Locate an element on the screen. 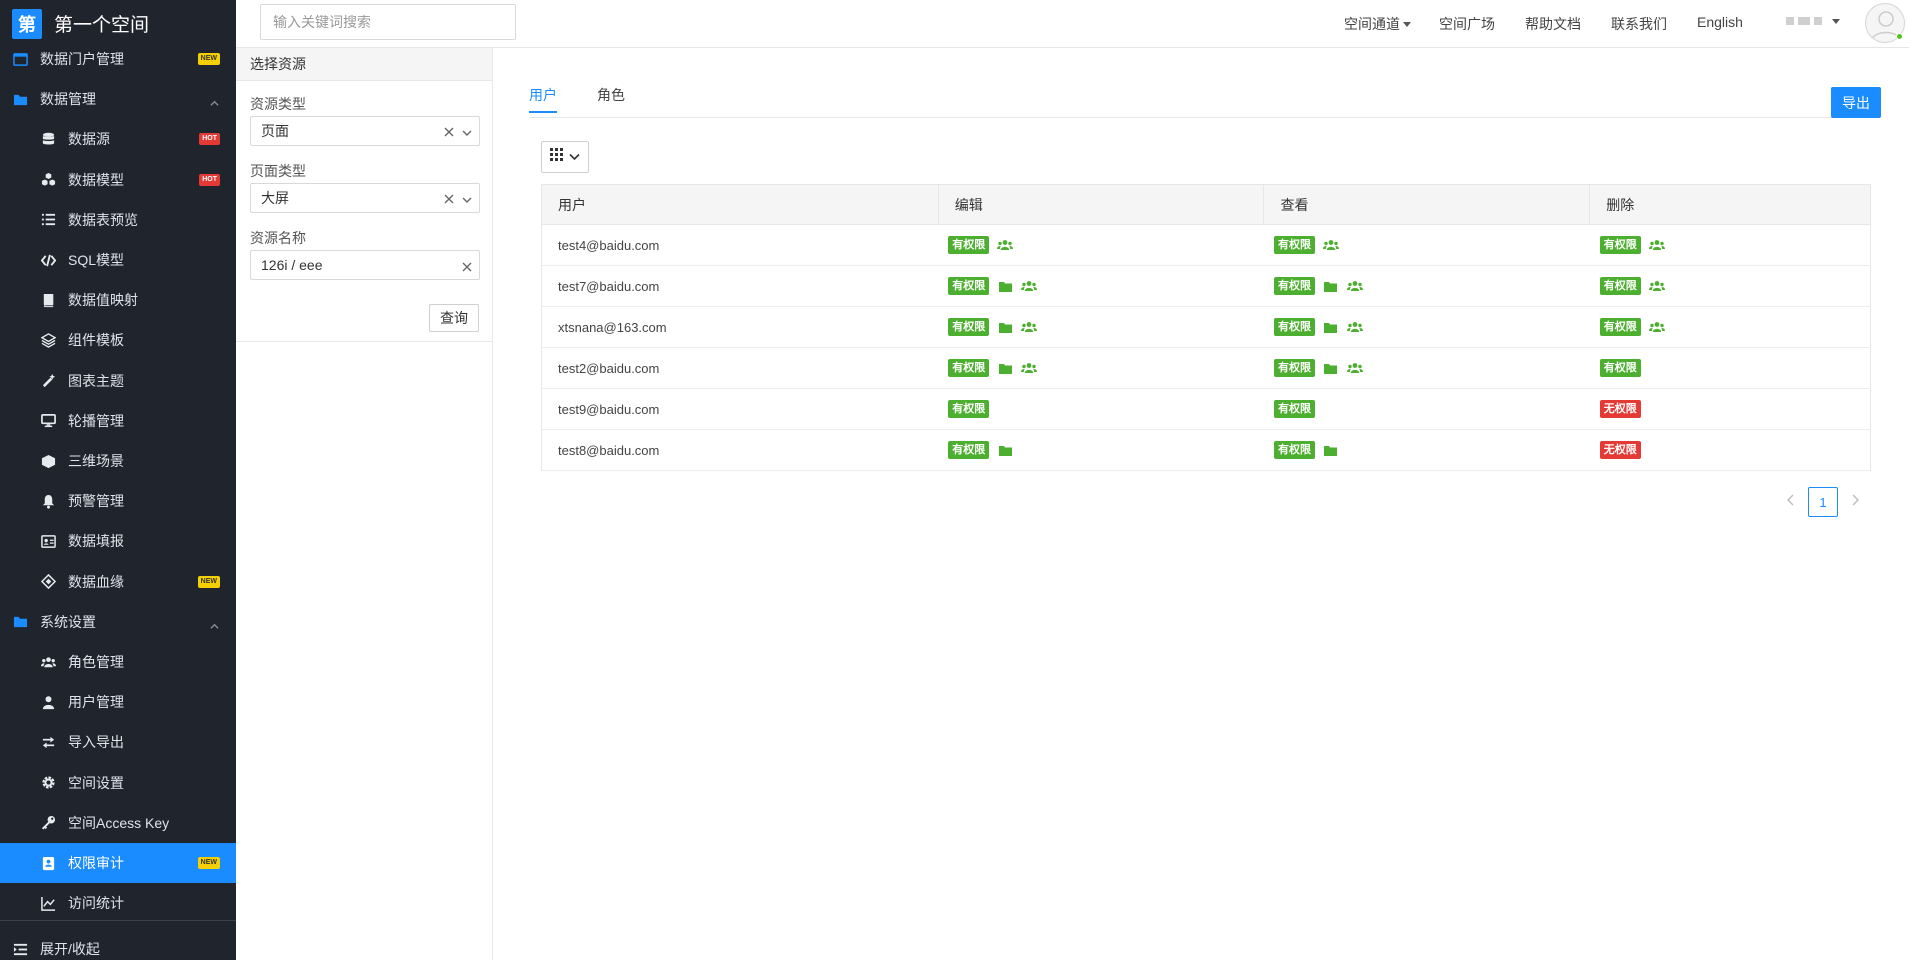  resource-name-value: 126i / eee is located at coordinates (292, 265).